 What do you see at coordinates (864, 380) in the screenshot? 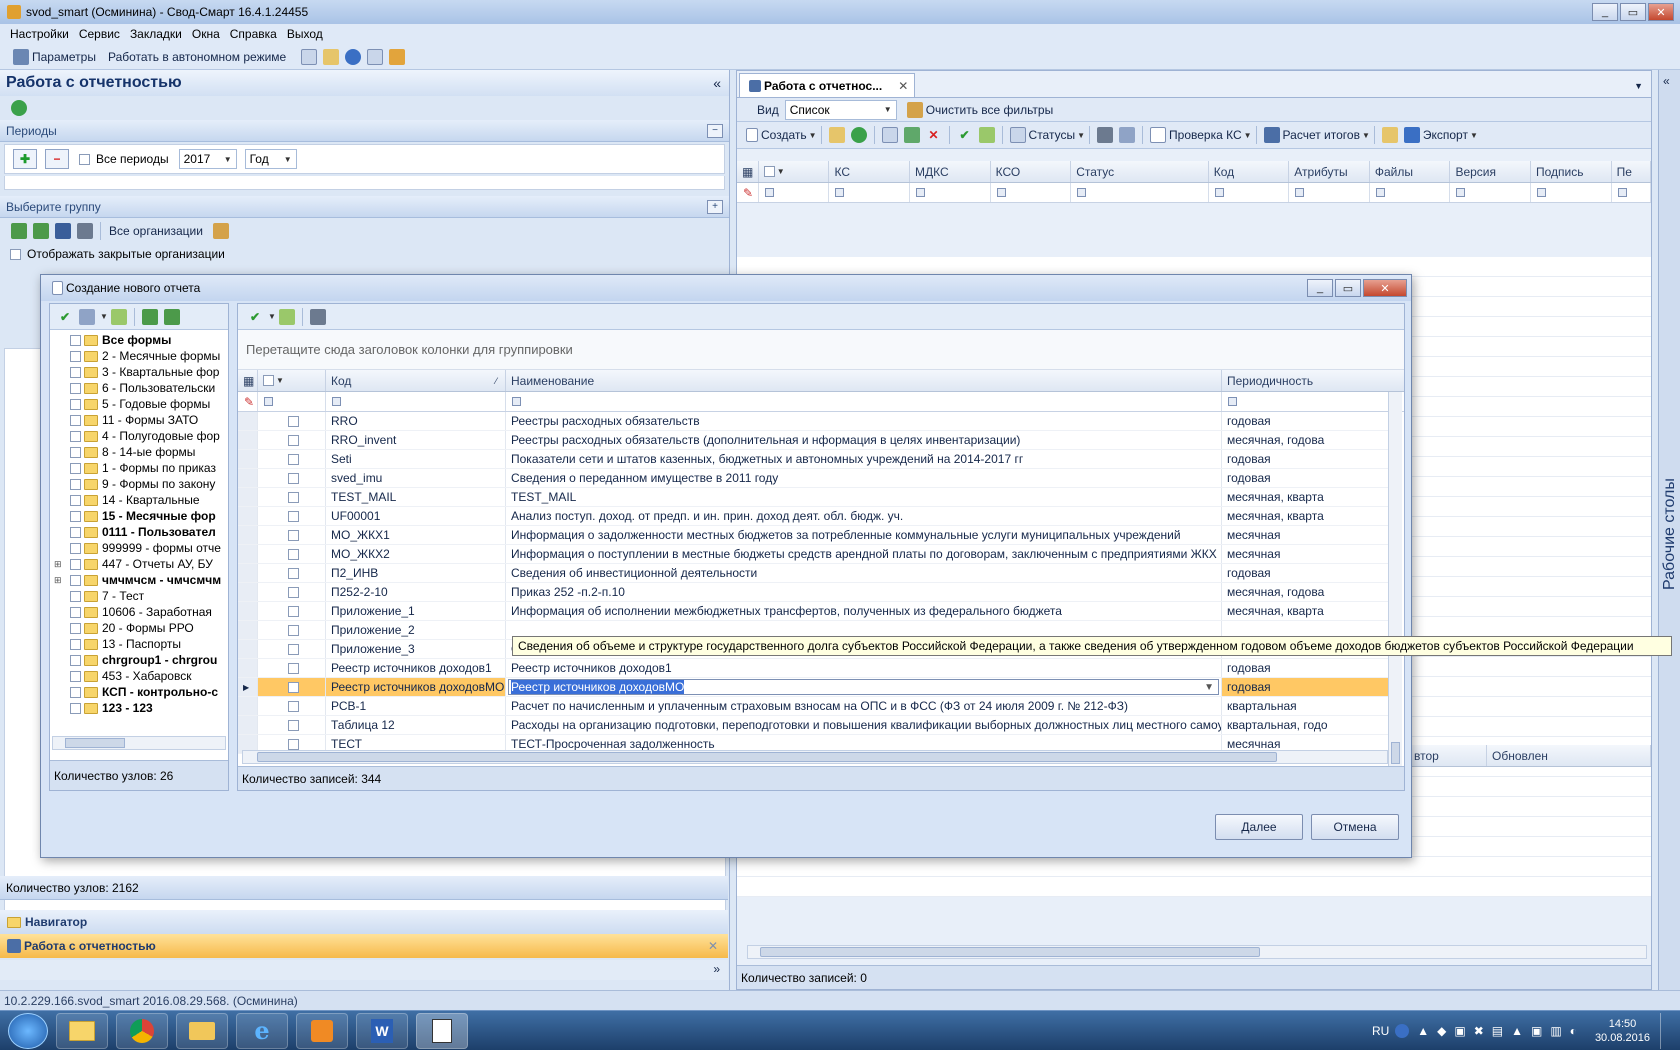
I see `col-form-name: Наименование` at bounding box center [864, 380].